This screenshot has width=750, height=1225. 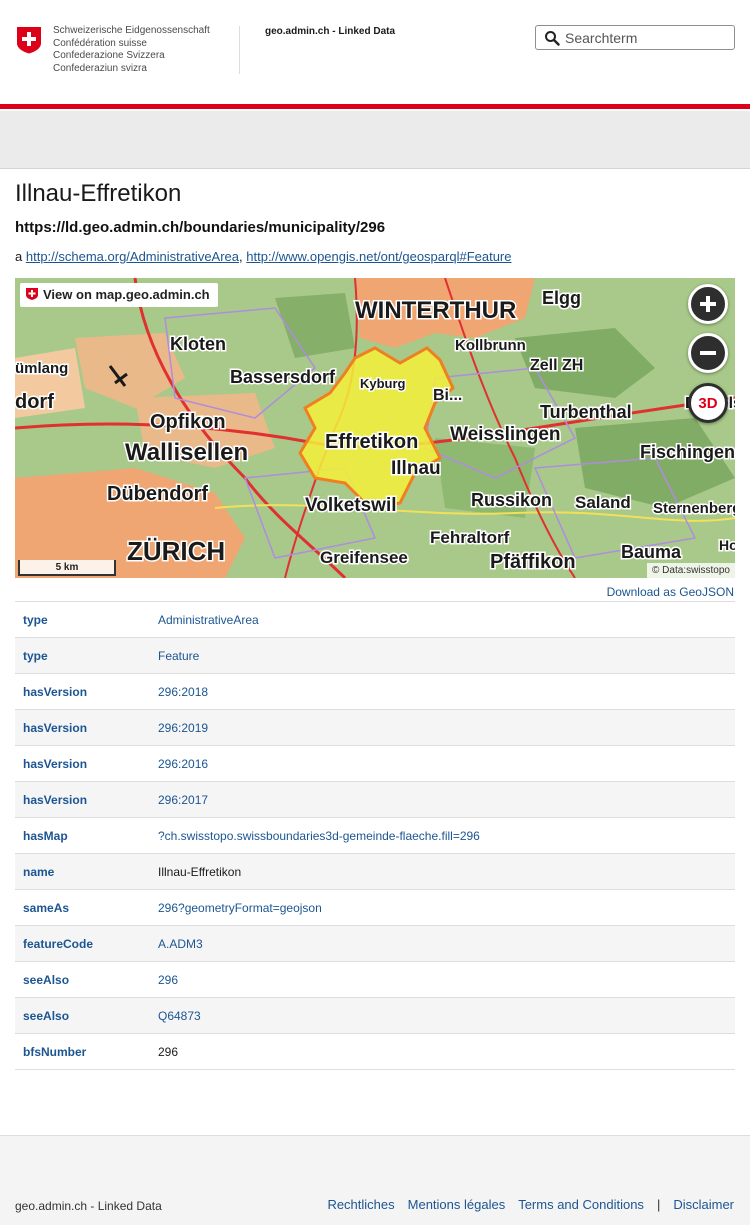 I want to click on footer-top, so click(x=375, y=1161).